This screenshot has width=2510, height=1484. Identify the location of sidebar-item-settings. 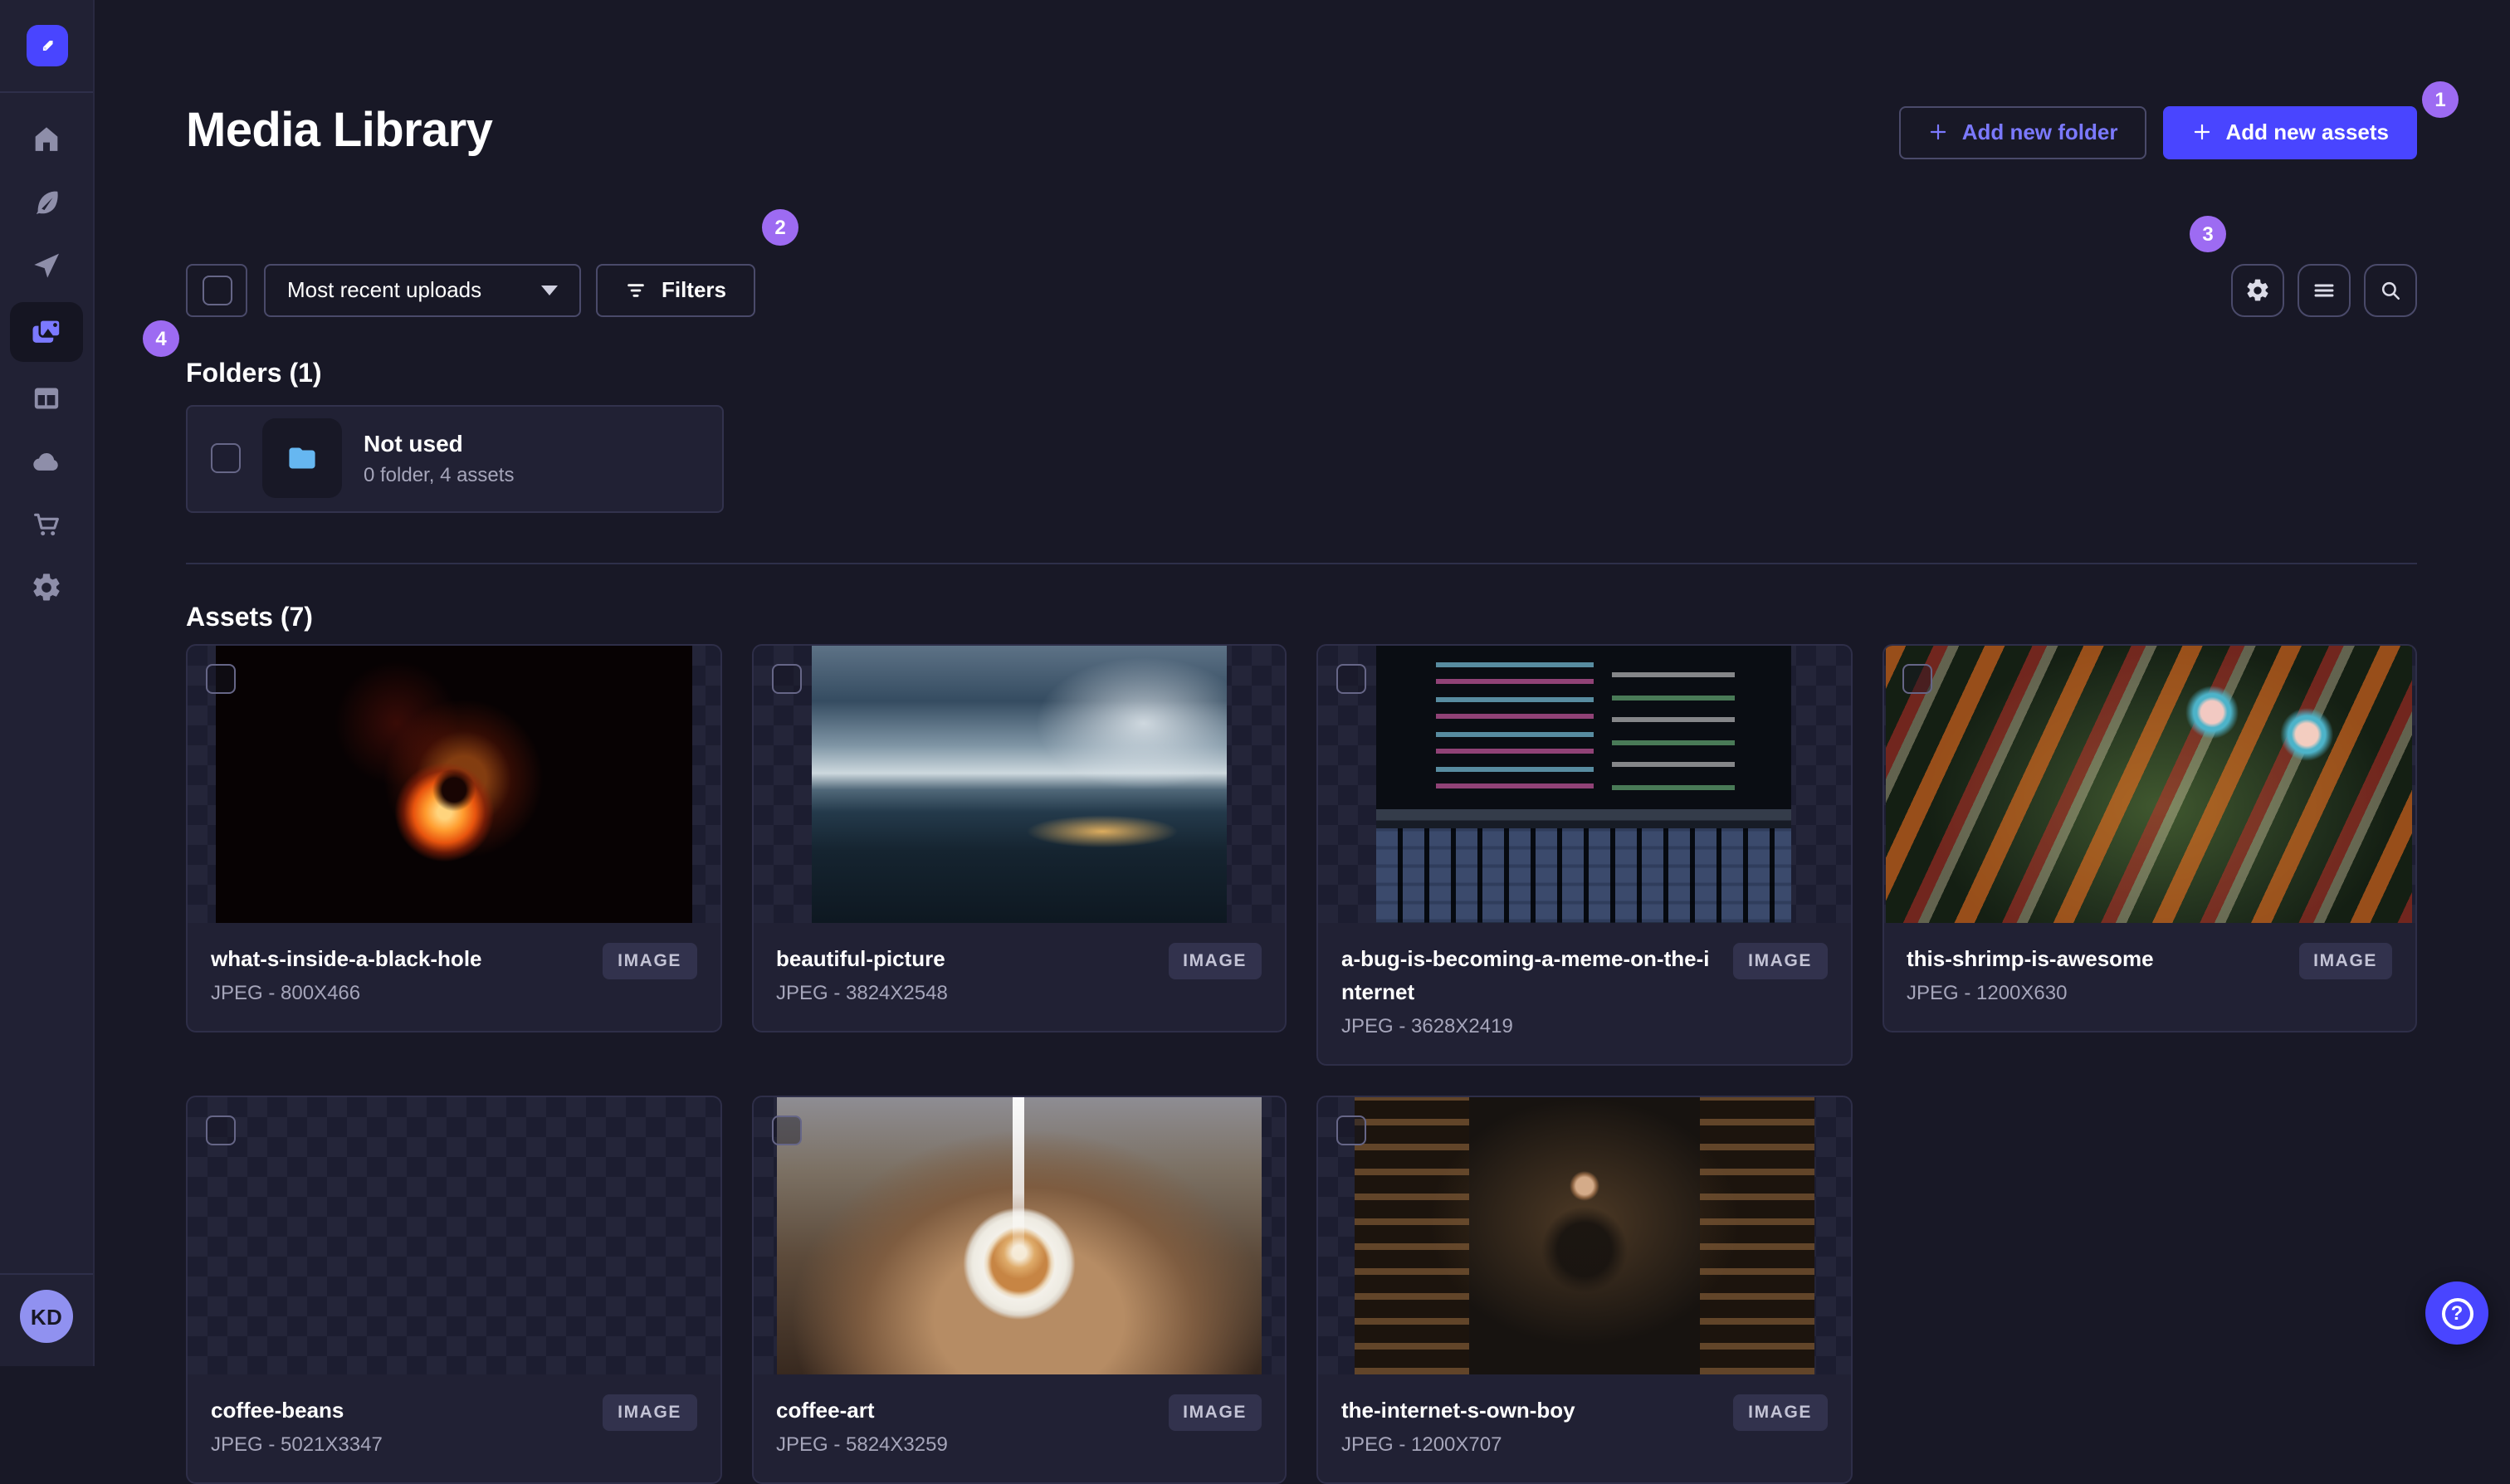
(47, 587).